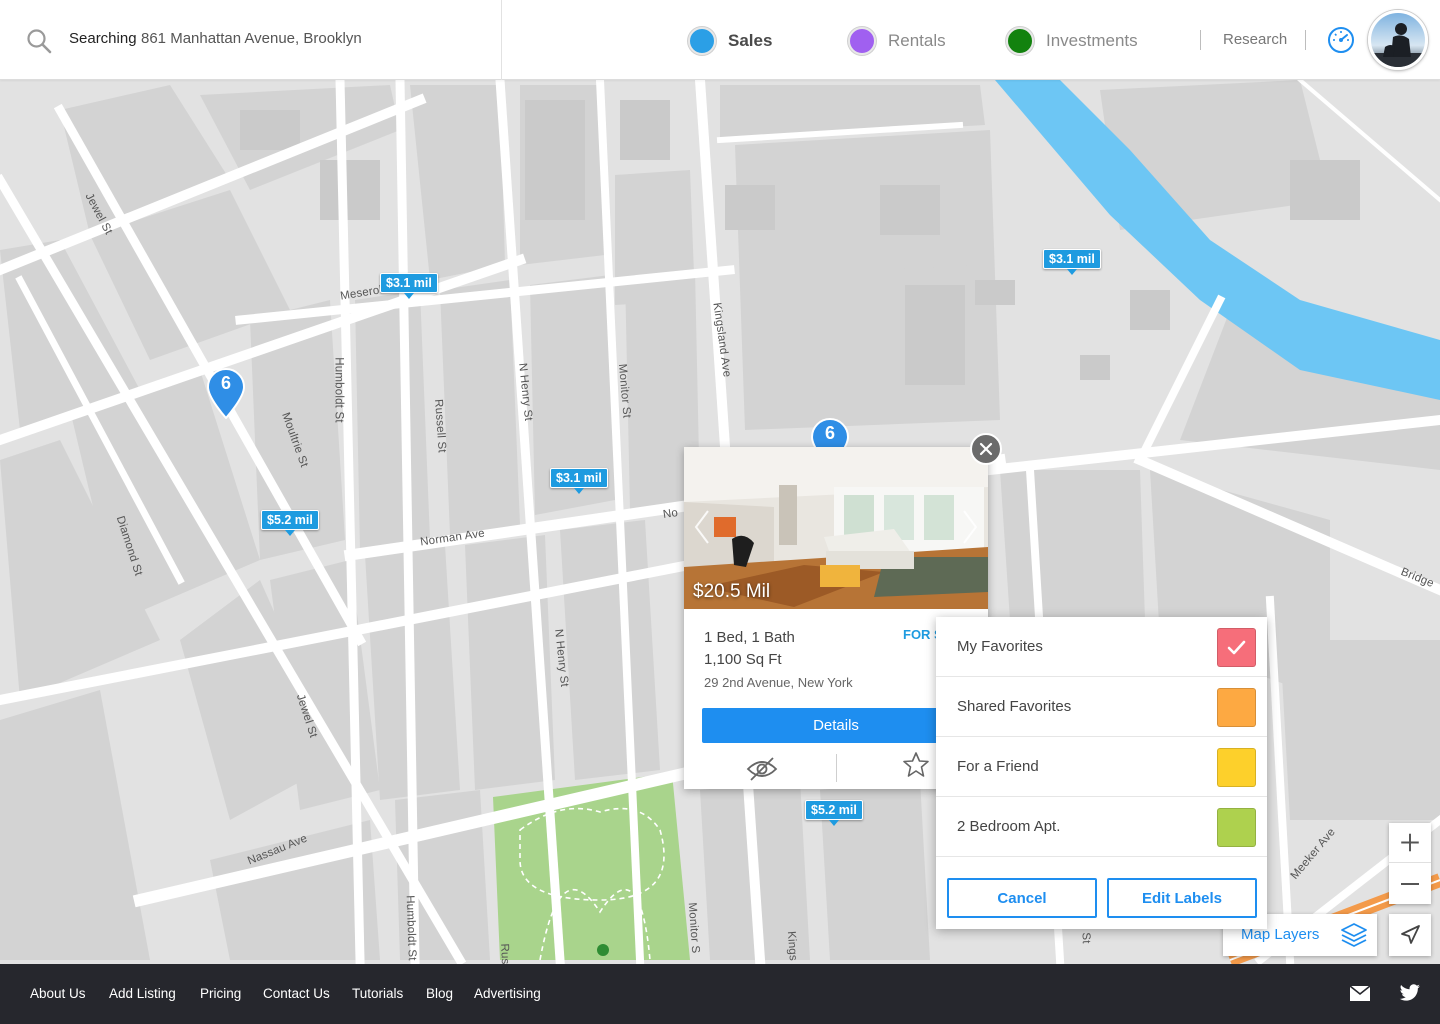 This screenshot has width=1440, height=1024. What do you see at coordinates (1000, 646) in the screenshot?
I see `favorite-label: My Favorites` at bounding box center [1000, 646].